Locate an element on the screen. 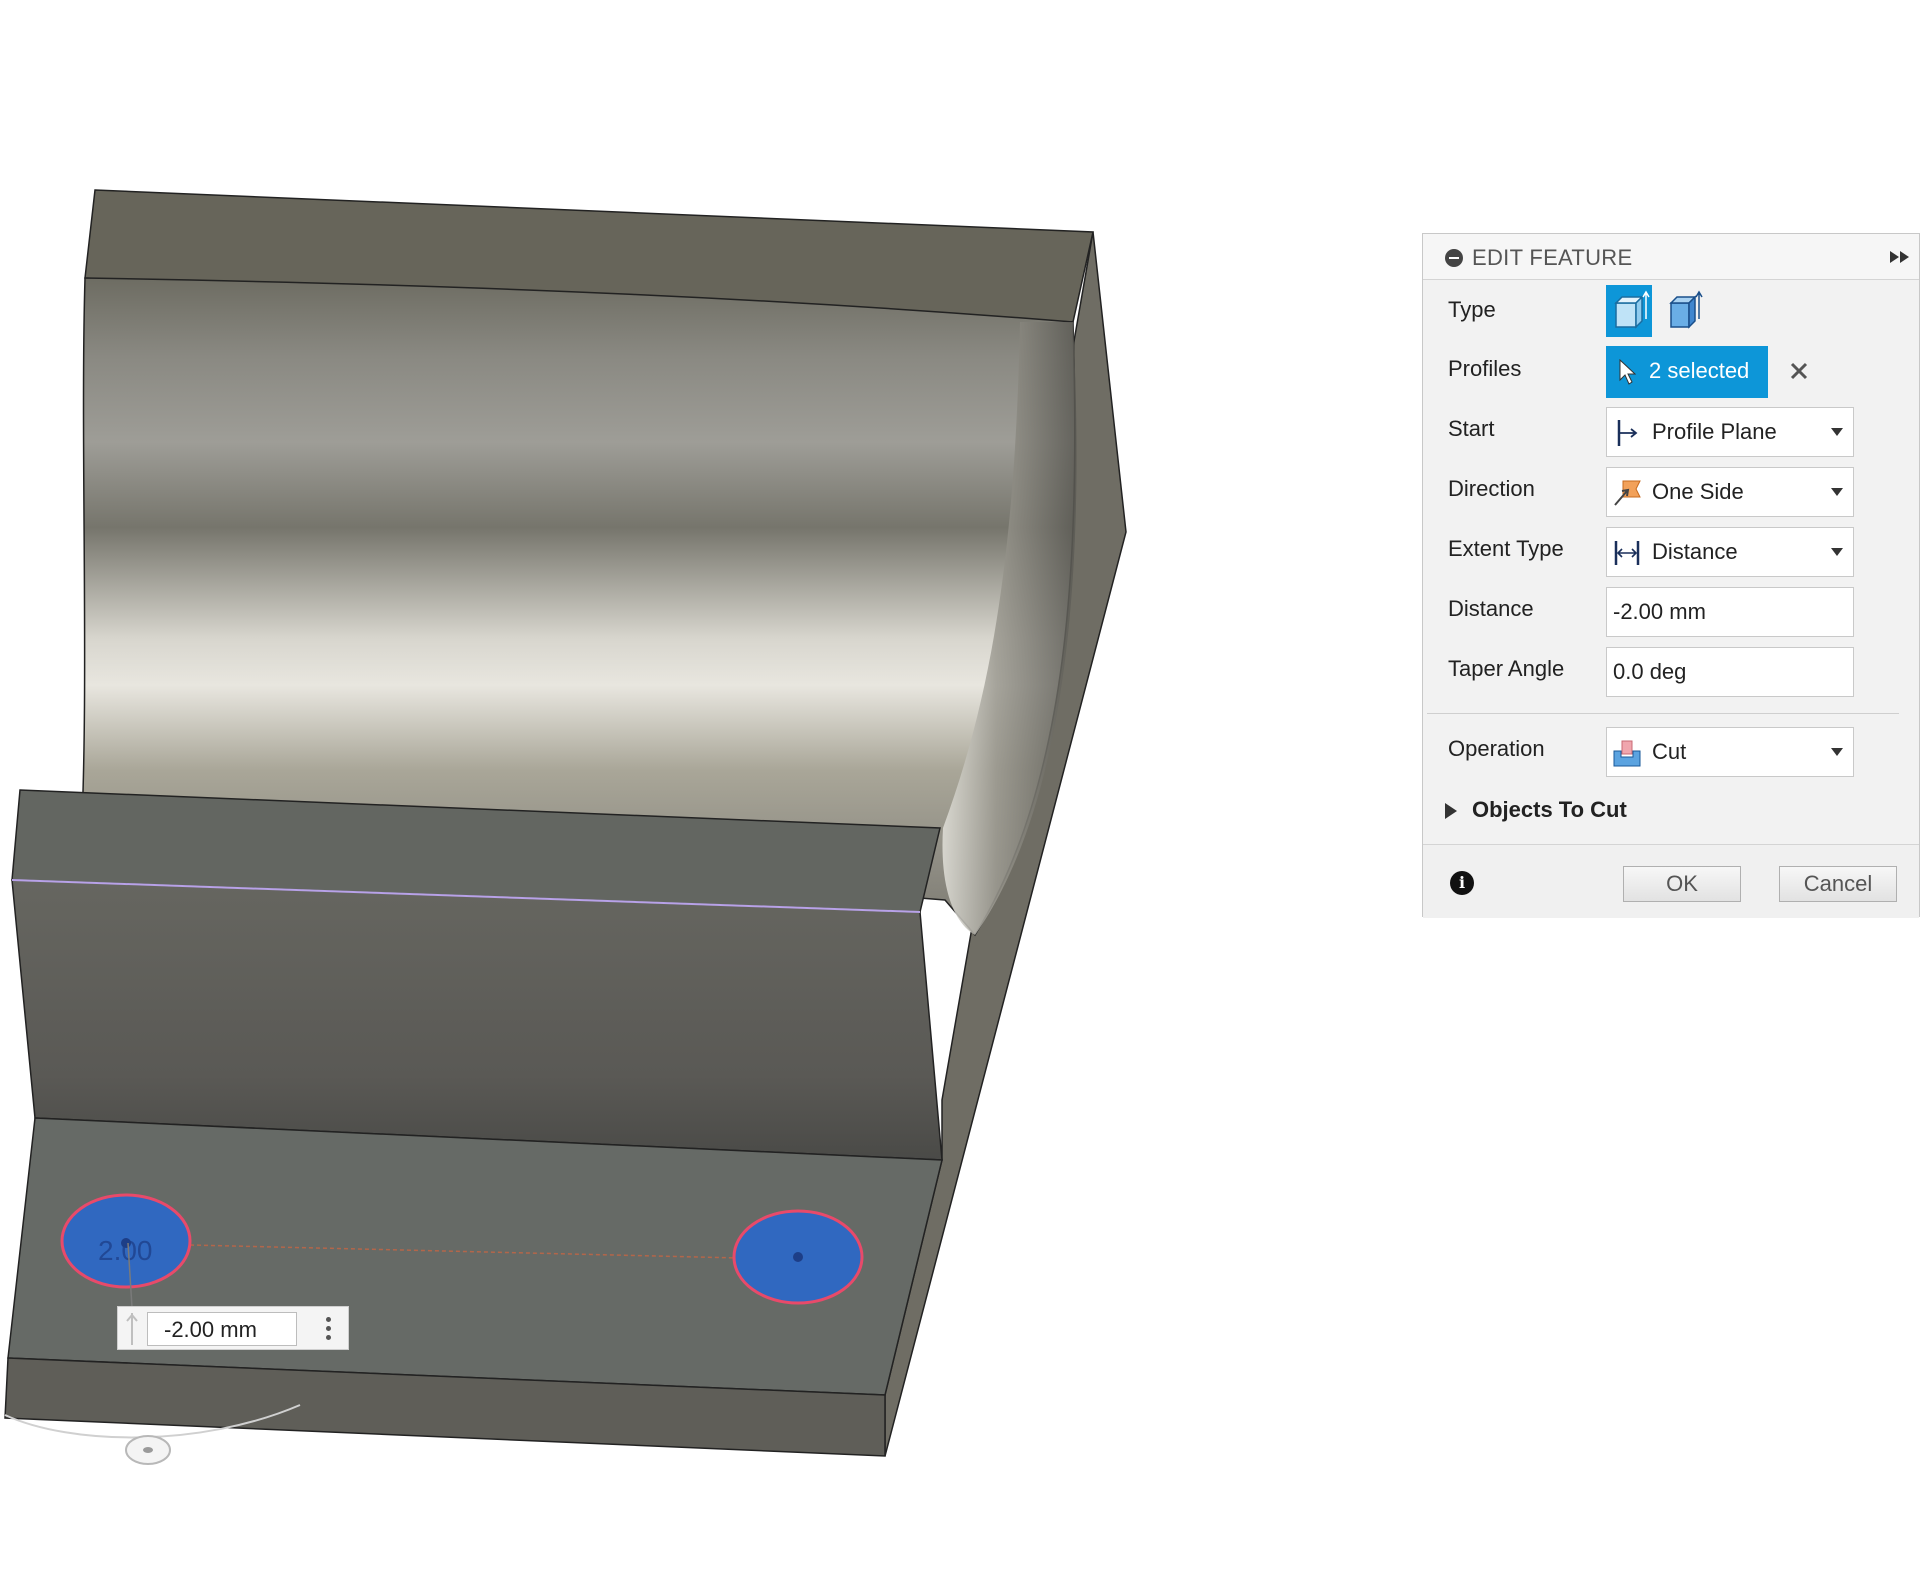 The width and height of the screenshot is (1924, 1588). one-side-icon is located at coordinates (1627, 493).